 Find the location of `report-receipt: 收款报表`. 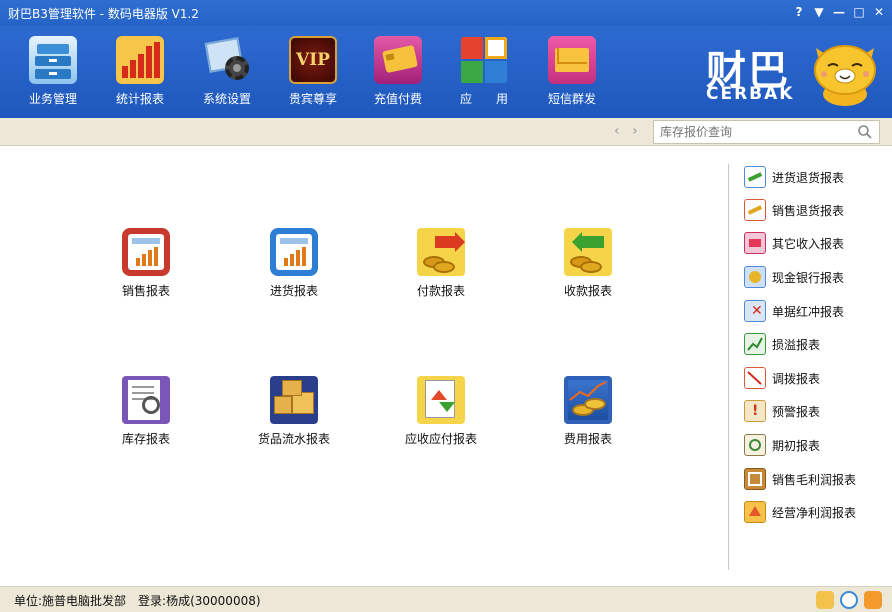

report-receipt: 收款报表 is located at coordinates (588, 263).